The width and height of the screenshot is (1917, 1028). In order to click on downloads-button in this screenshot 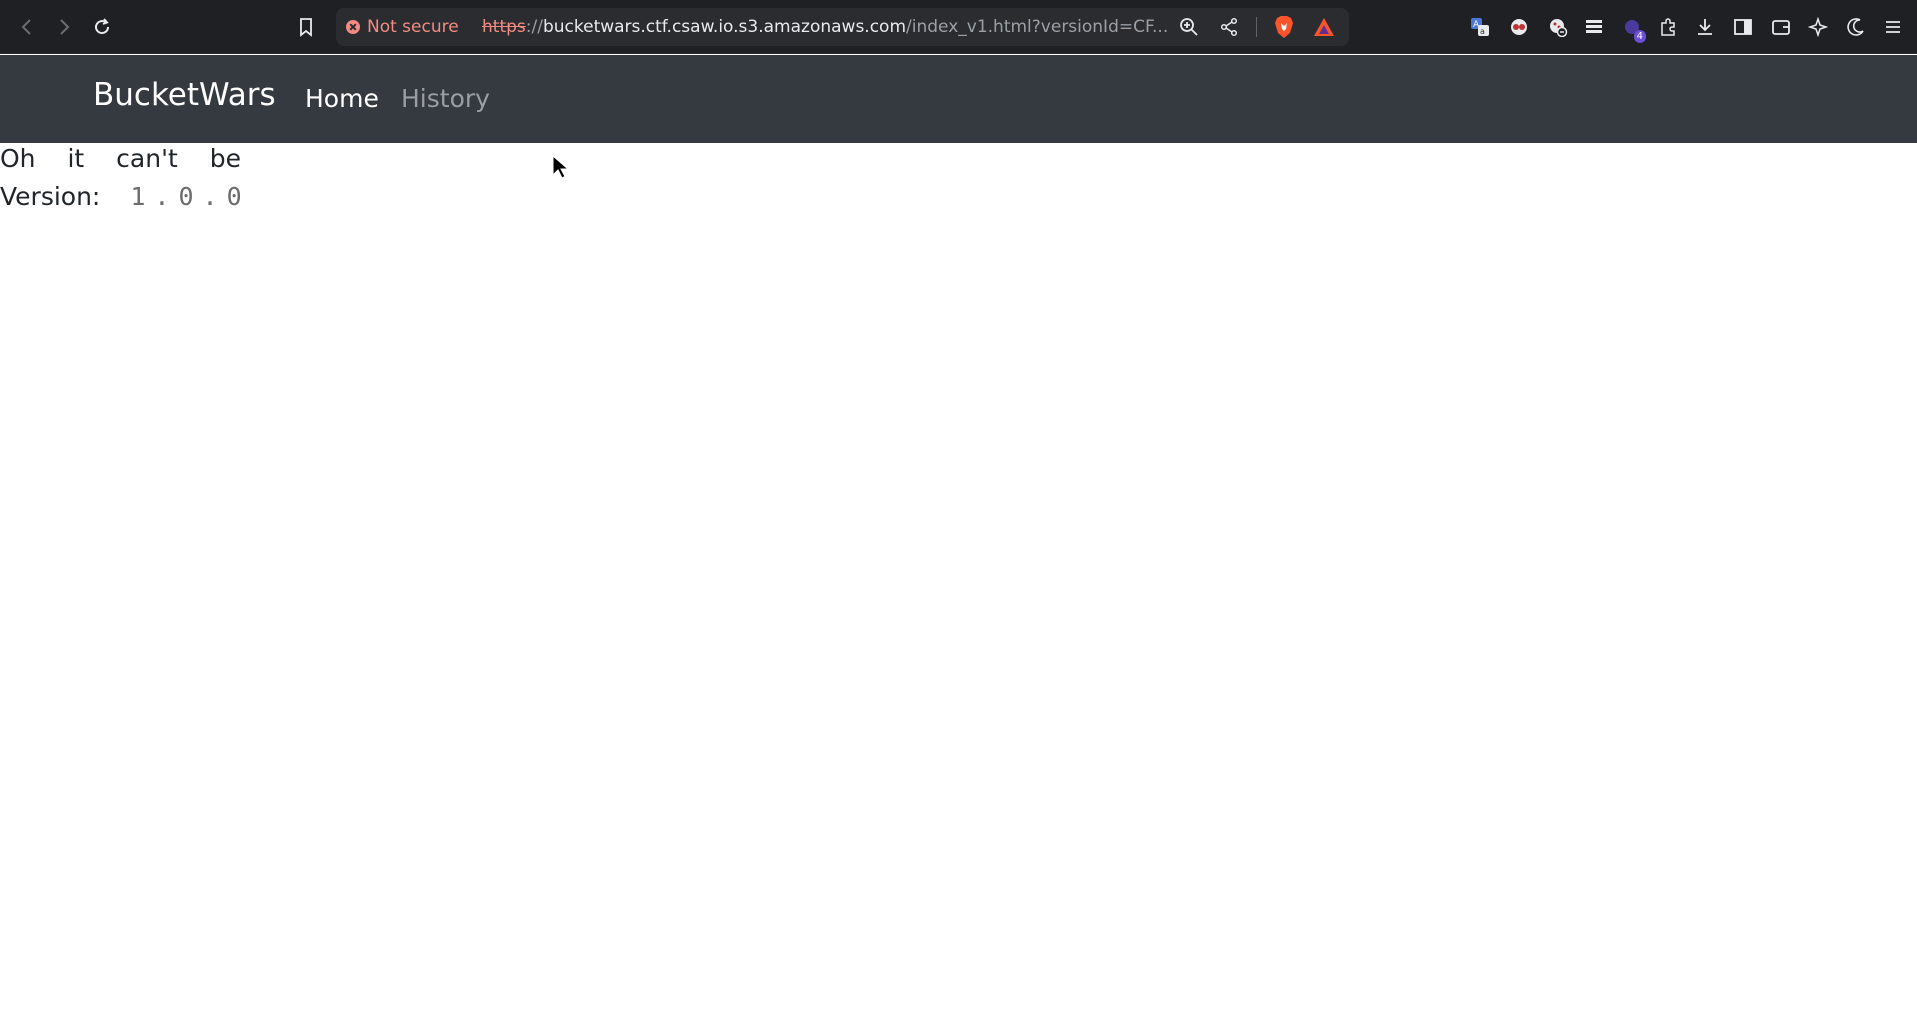, I will do `click(1705, 27)`.